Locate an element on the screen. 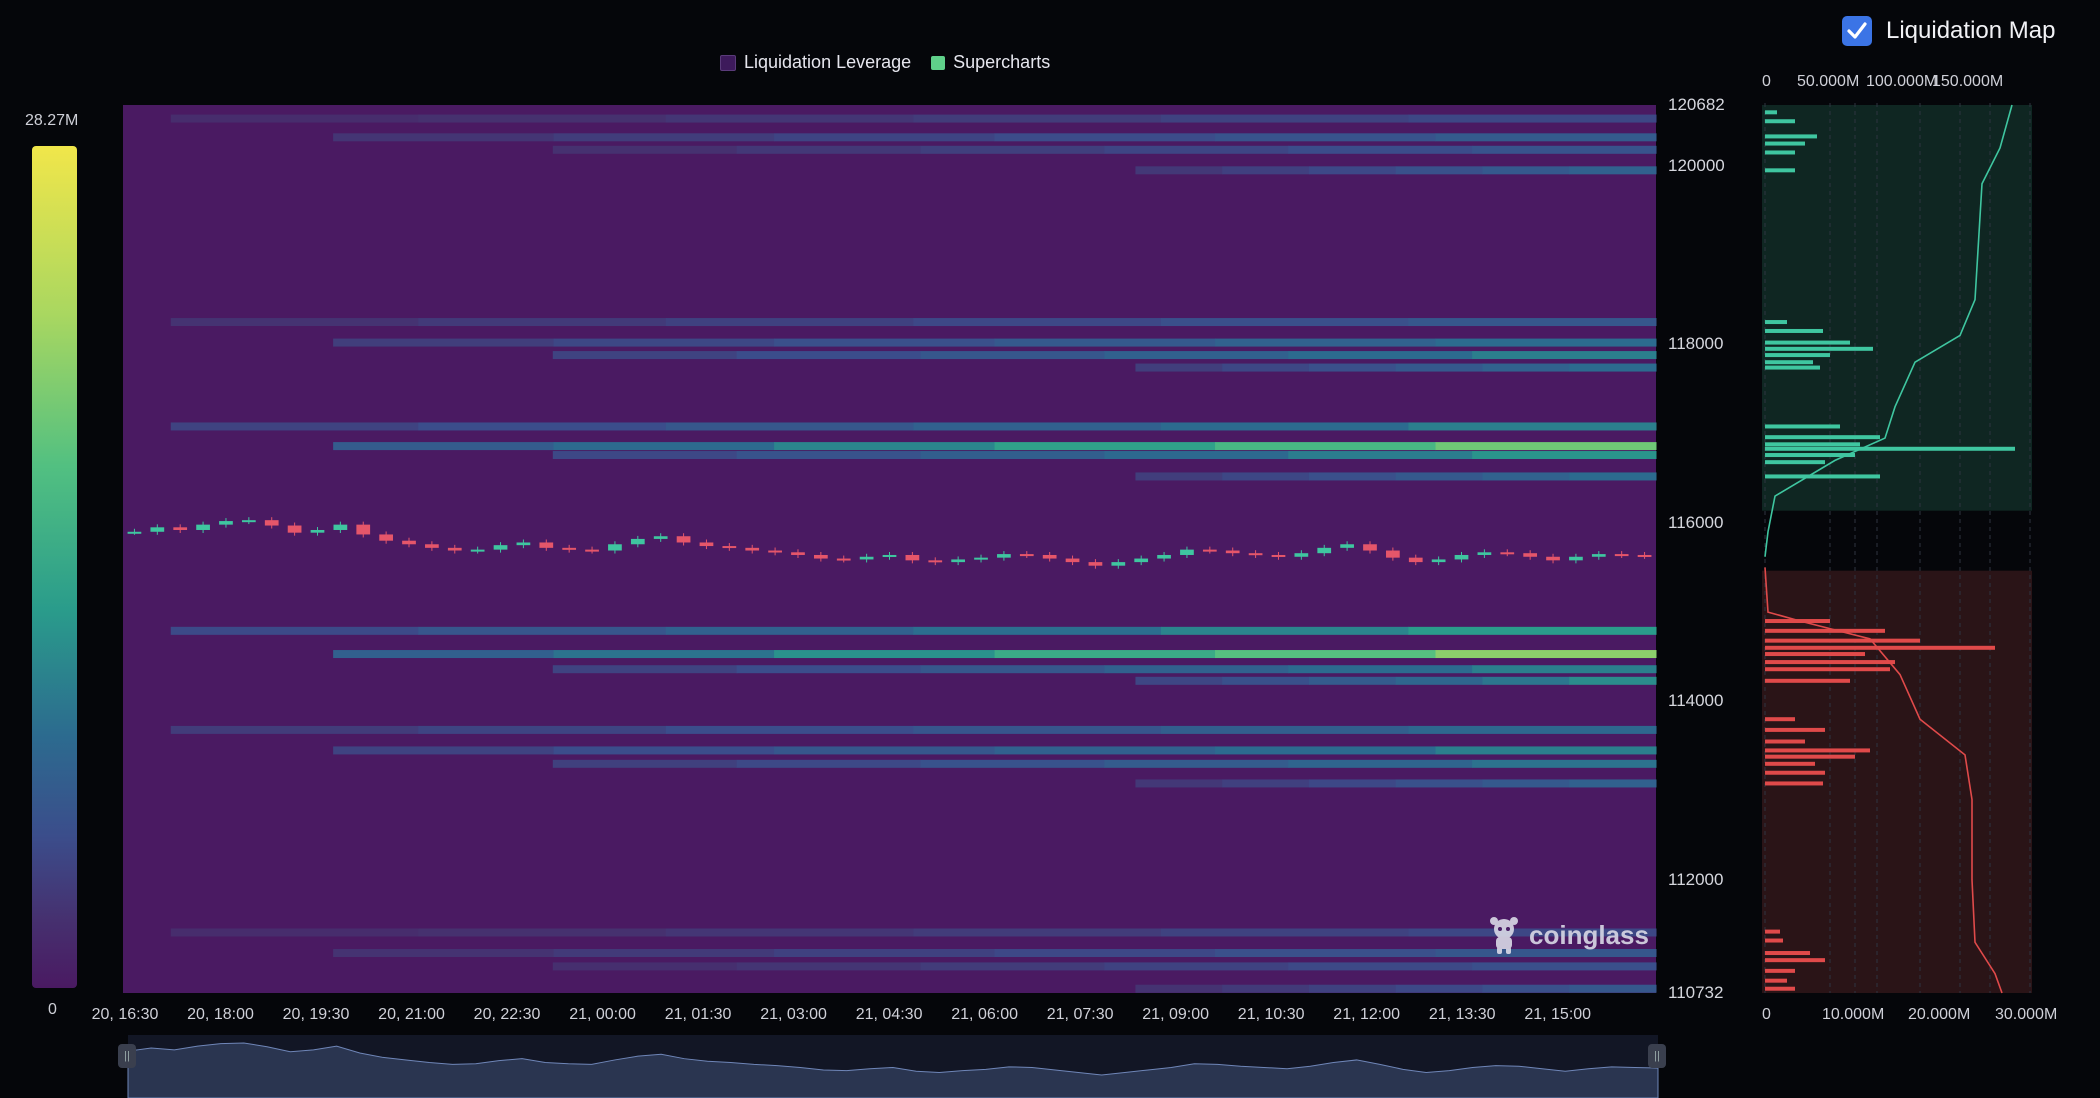 The image size is (2100, 1098). time-tick-label: 21, 15:00 is located at coordinates (1558, 1014).